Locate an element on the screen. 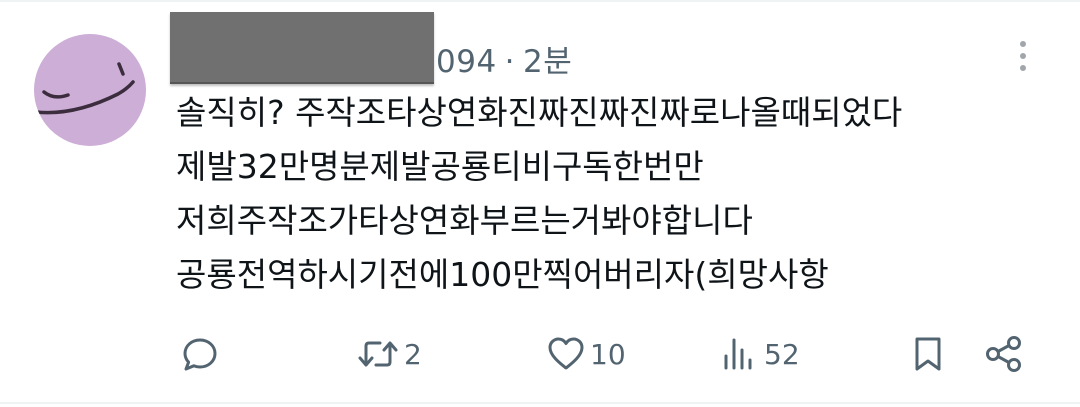 The image size is (1080, 407). reply-icon is located at coordinates (200, 354).